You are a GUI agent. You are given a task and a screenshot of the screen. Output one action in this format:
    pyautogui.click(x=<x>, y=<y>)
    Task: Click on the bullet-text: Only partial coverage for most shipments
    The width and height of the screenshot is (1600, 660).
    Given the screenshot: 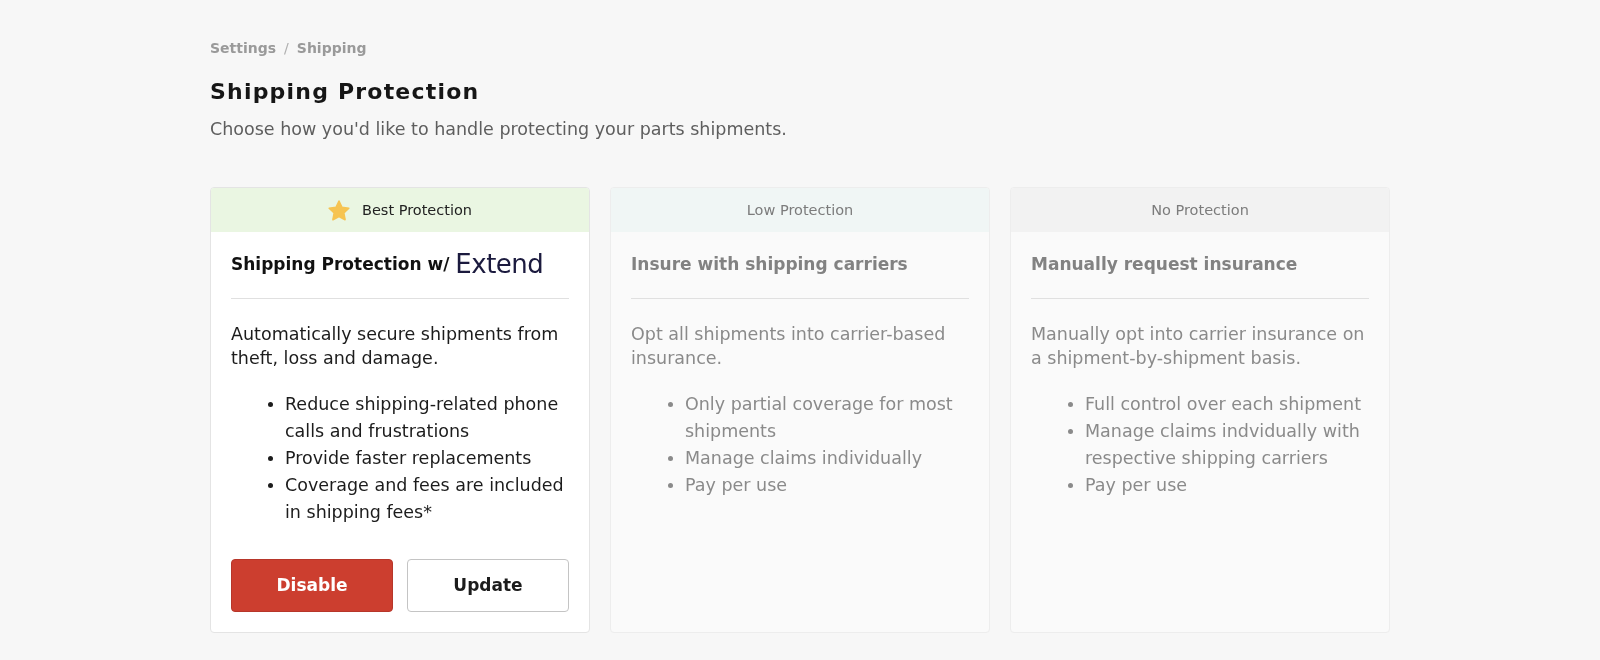 What is the action you would take?
    pyautogui.click(x=819, y=418)
    